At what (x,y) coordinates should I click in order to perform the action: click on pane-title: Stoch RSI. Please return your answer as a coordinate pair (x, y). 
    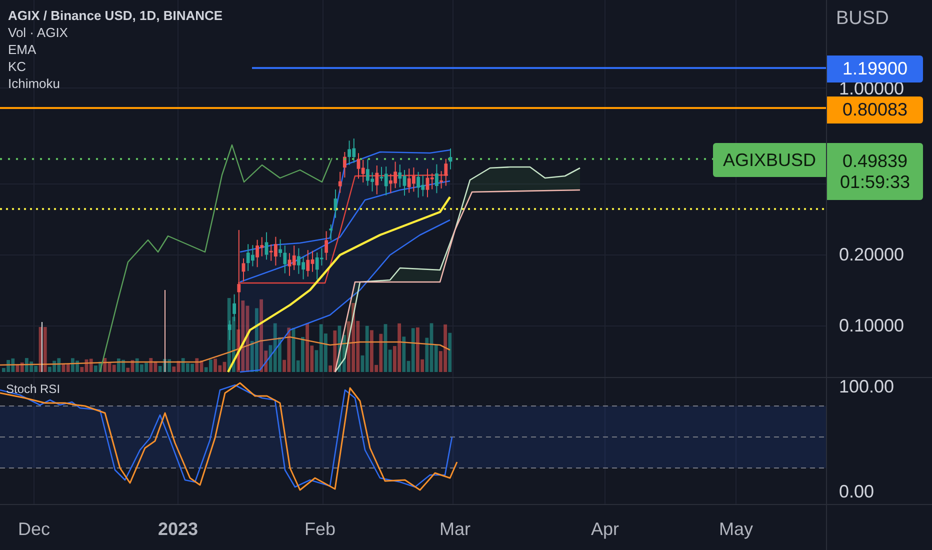
    Looking at the image, I should click on (33, 389).